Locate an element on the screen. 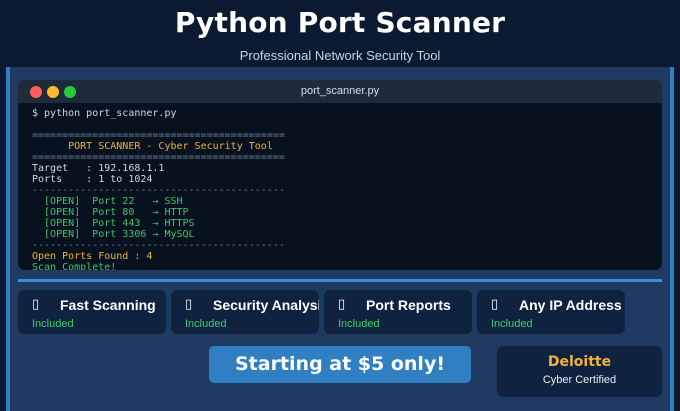 This screenshot has width=680, height=411. feature-title: Fast Scanning is located at coordinates (108, 305).